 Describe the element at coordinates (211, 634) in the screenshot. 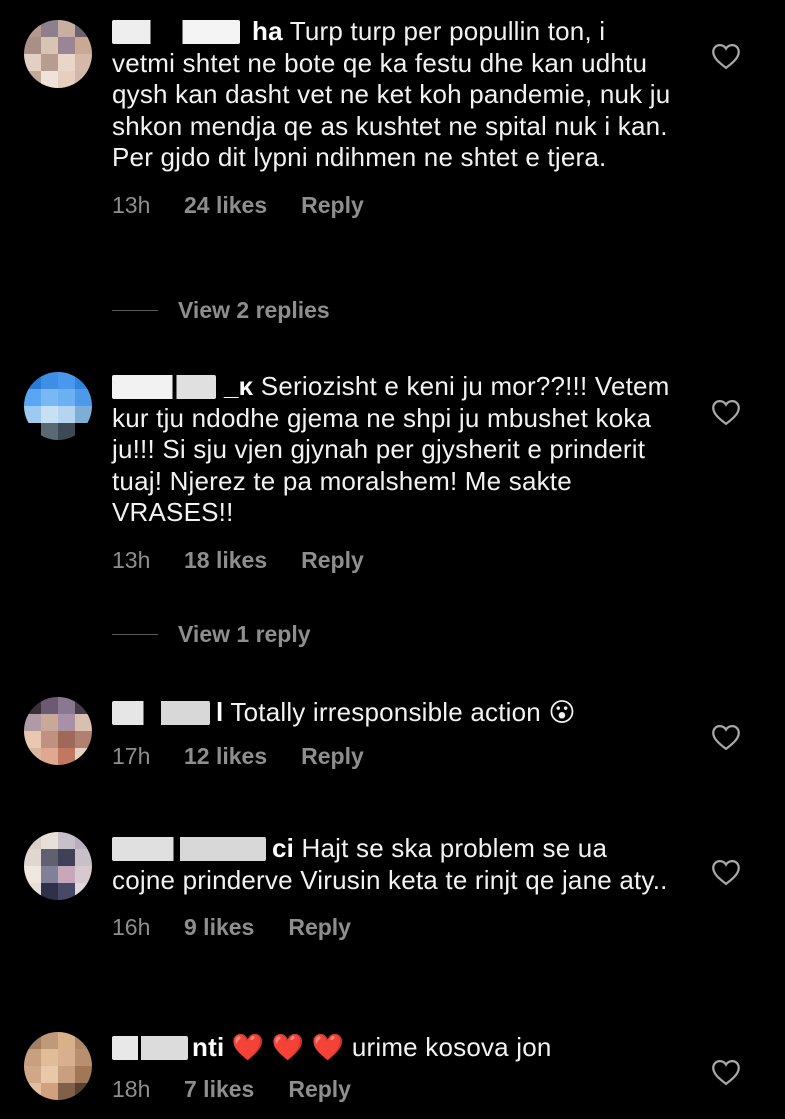

I see `view-replies-button: View 1 reply` at that location.